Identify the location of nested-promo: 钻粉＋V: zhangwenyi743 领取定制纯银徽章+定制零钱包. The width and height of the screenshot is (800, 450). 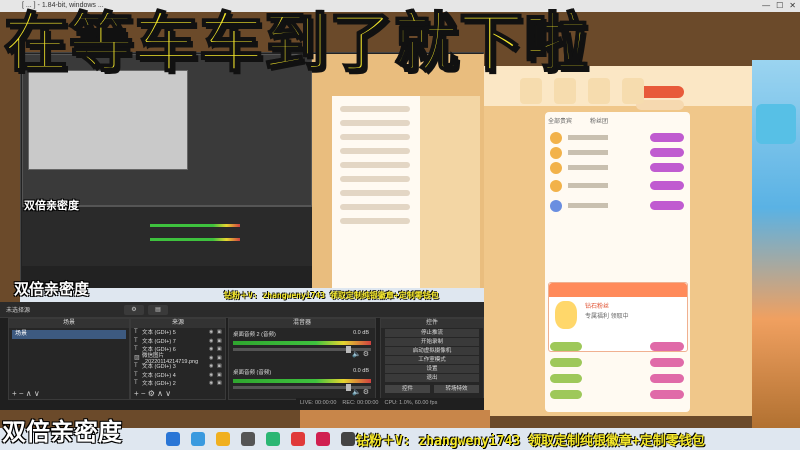
(331, 295).